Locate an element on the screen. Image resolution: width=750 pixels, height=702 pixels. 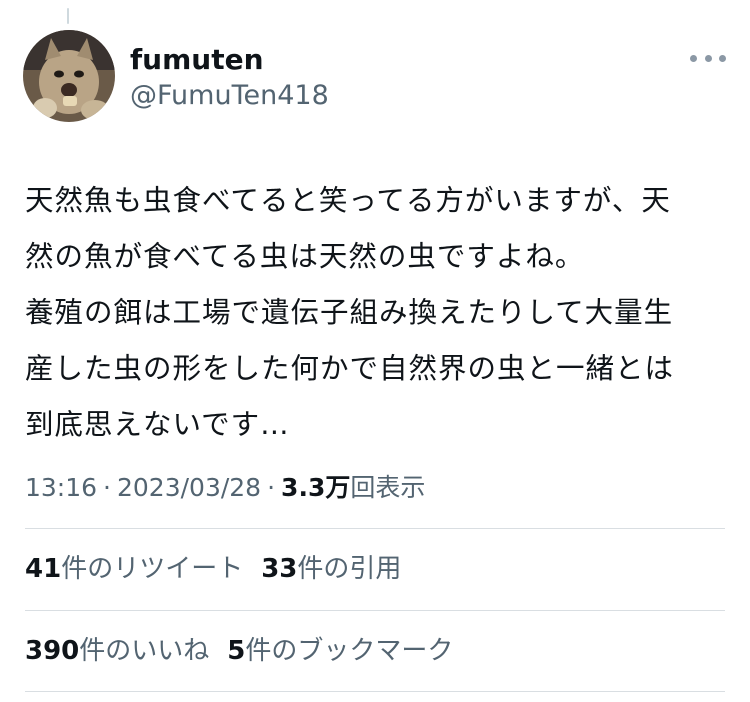
retweets-stat: 41件のリツイート is located at coordinates (134, 569).